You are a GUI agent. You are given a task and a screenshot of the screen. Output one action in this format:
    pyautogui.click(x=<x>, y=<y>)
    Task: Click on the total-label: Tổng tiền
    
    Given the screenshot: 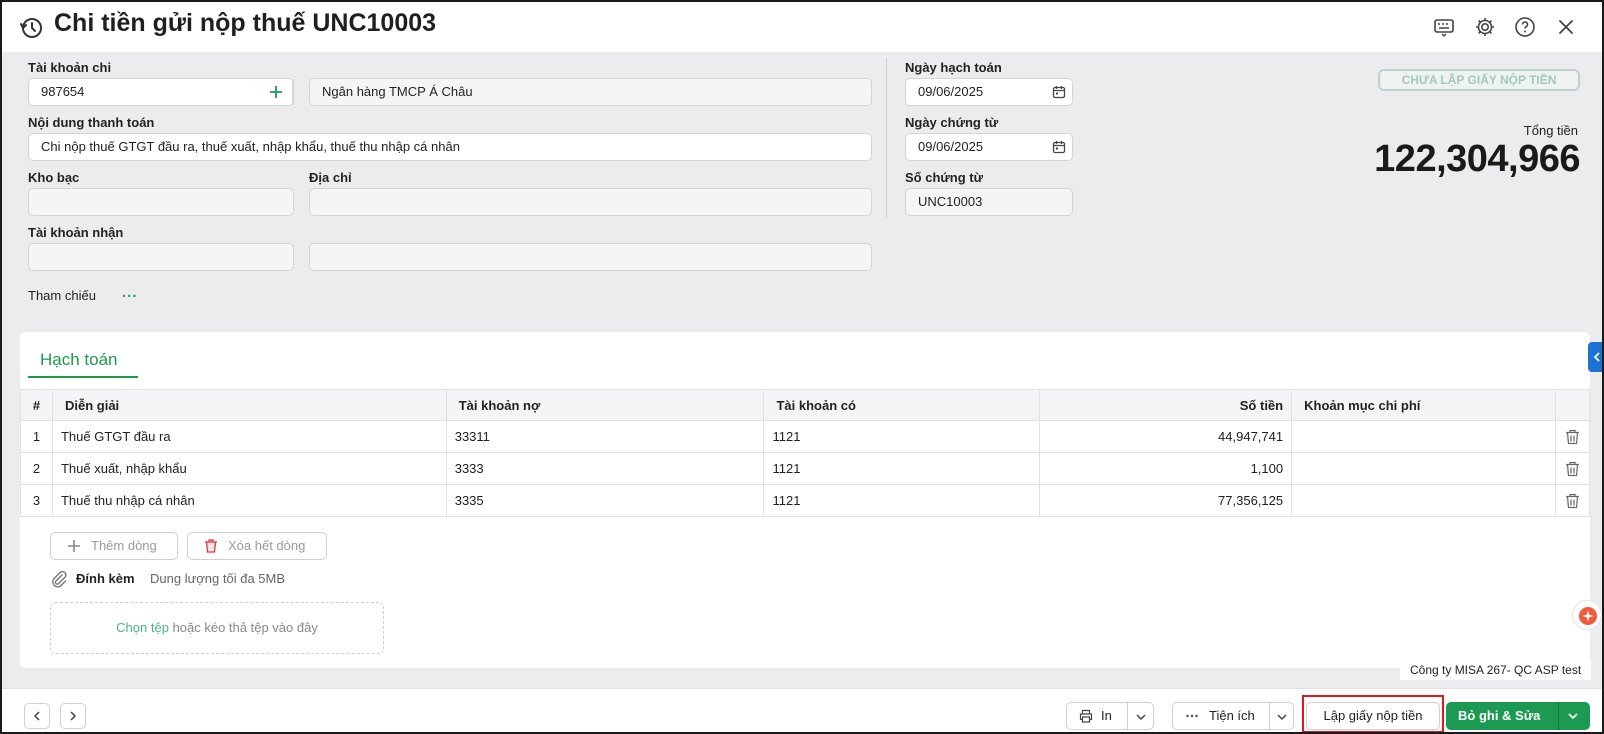 What is the action you would take?
    pyautogui.click(x=1550, y=130)
    